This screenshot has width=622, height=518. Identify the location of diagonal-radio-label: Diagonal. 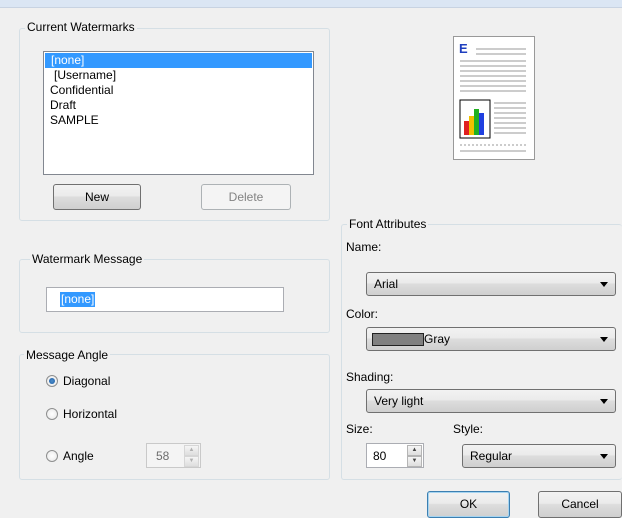
(86, 381).